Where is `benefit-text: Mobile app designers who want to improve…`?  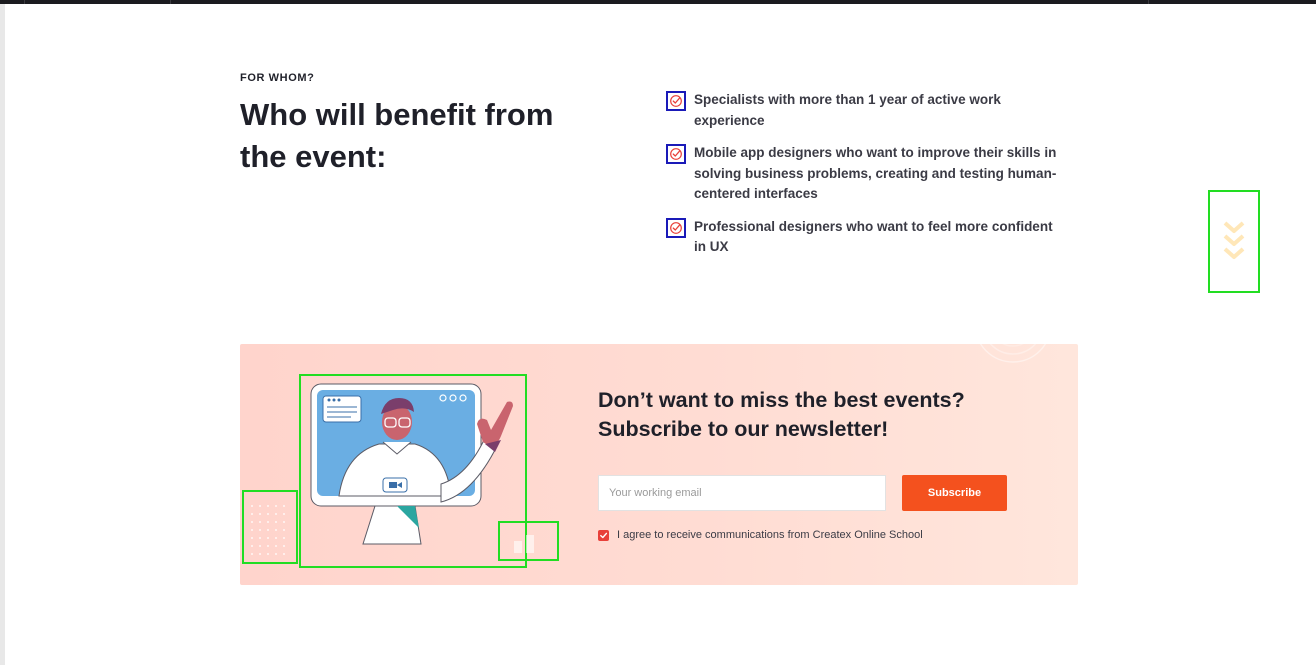
benefit-text: Mobile app designers who want to improve… is located at coordinates (875, 173).